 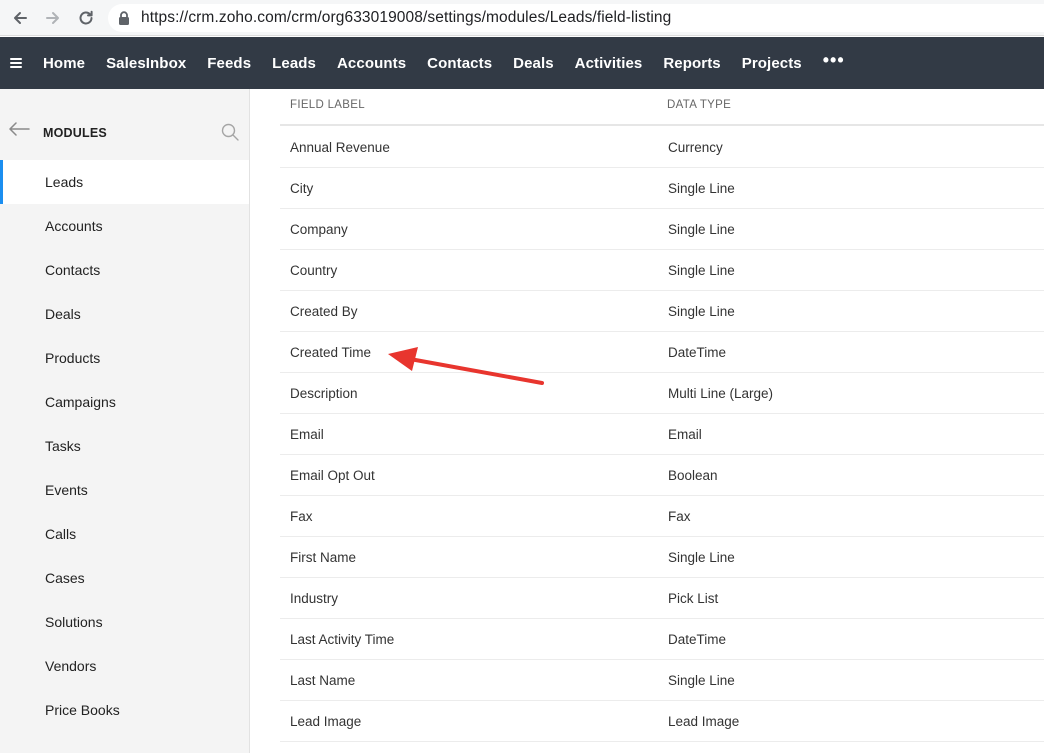 What do you see at coordinates (662, 721) in the screenshot?
I see `table-row: Lead Image Lead Image` at bounding box center [662, 721].